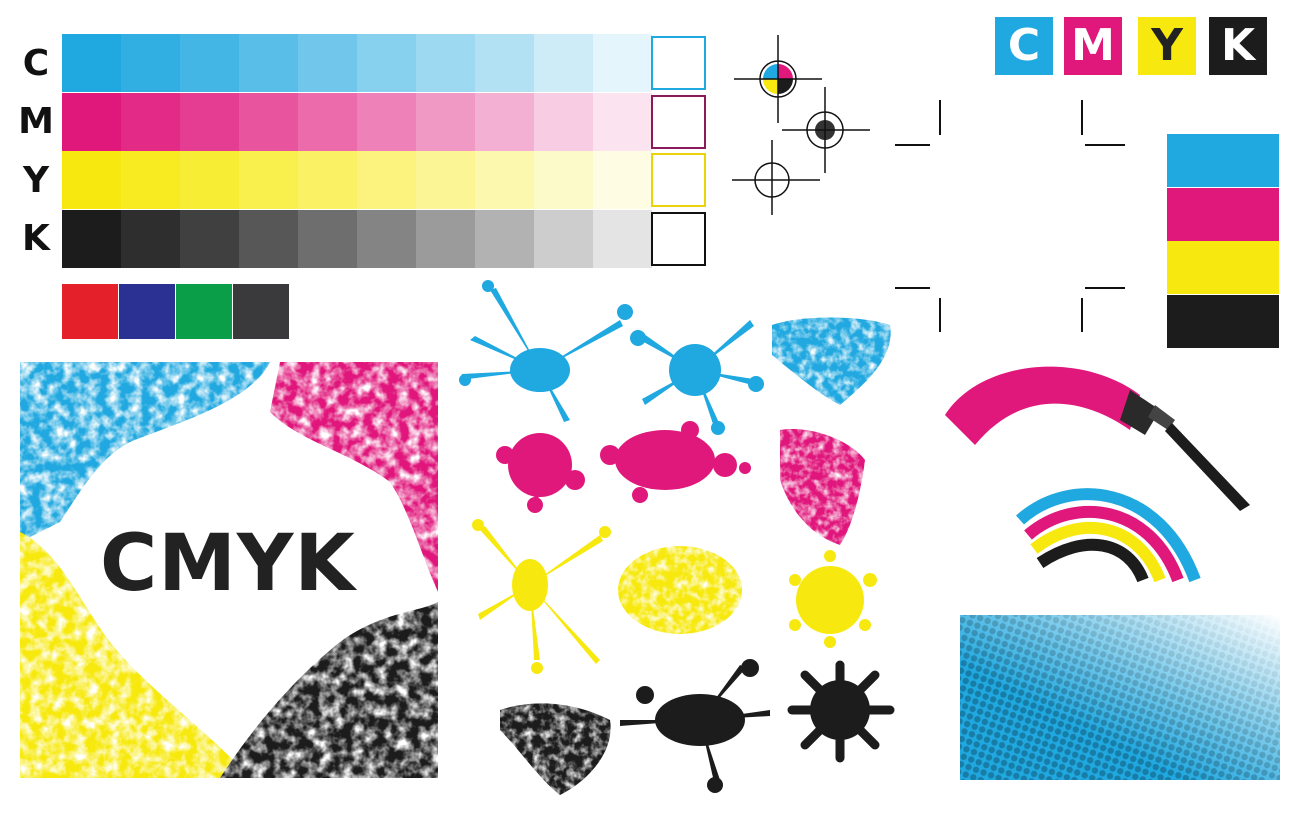  Describe the element at coordinates (697, 377) in the screenshot. I see `cyan-splat-icon` at that location.